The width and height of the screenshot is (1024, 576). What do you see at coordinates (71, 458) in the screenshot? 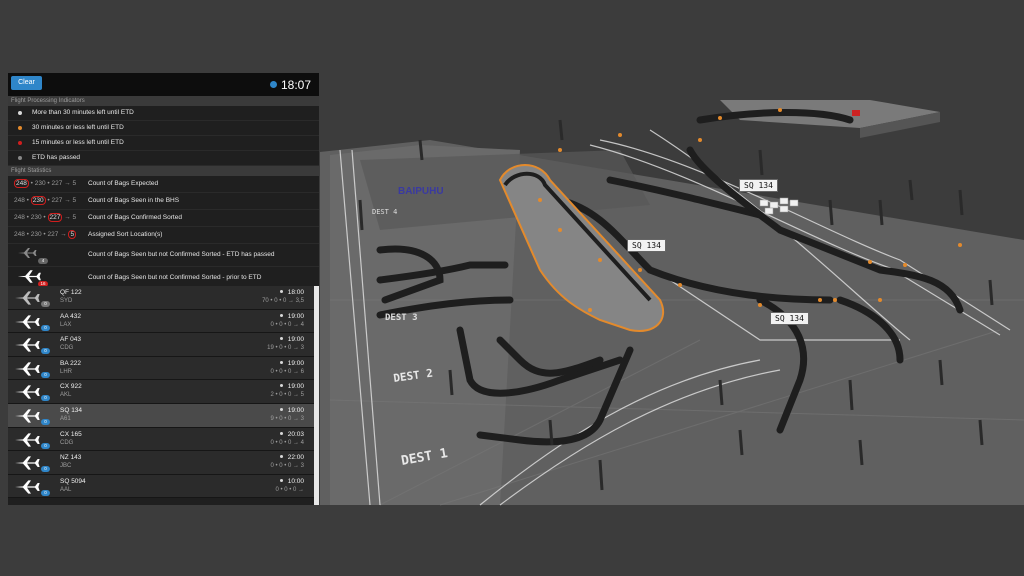
I see `flight-code: NZ 143` at bounding box center [71, 458].